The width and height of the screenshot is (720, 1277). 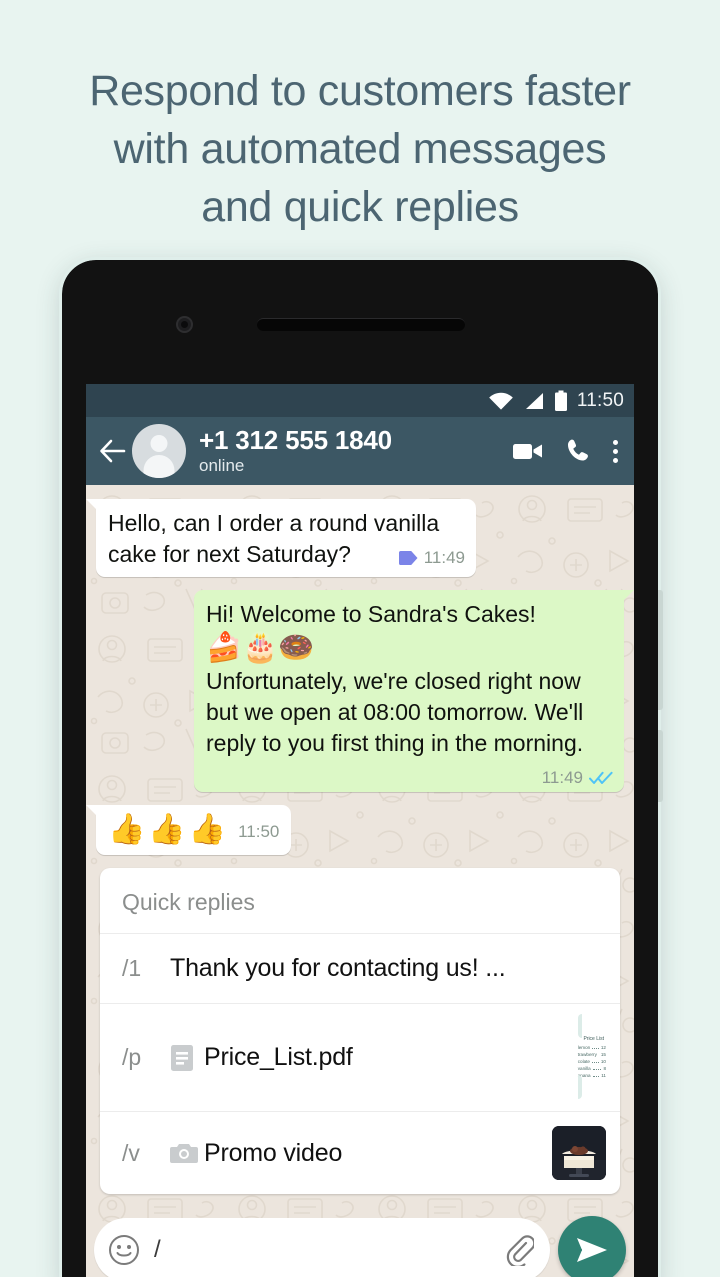 I want to click on pdf-row-price: 10, so click(x=603, y=1061).